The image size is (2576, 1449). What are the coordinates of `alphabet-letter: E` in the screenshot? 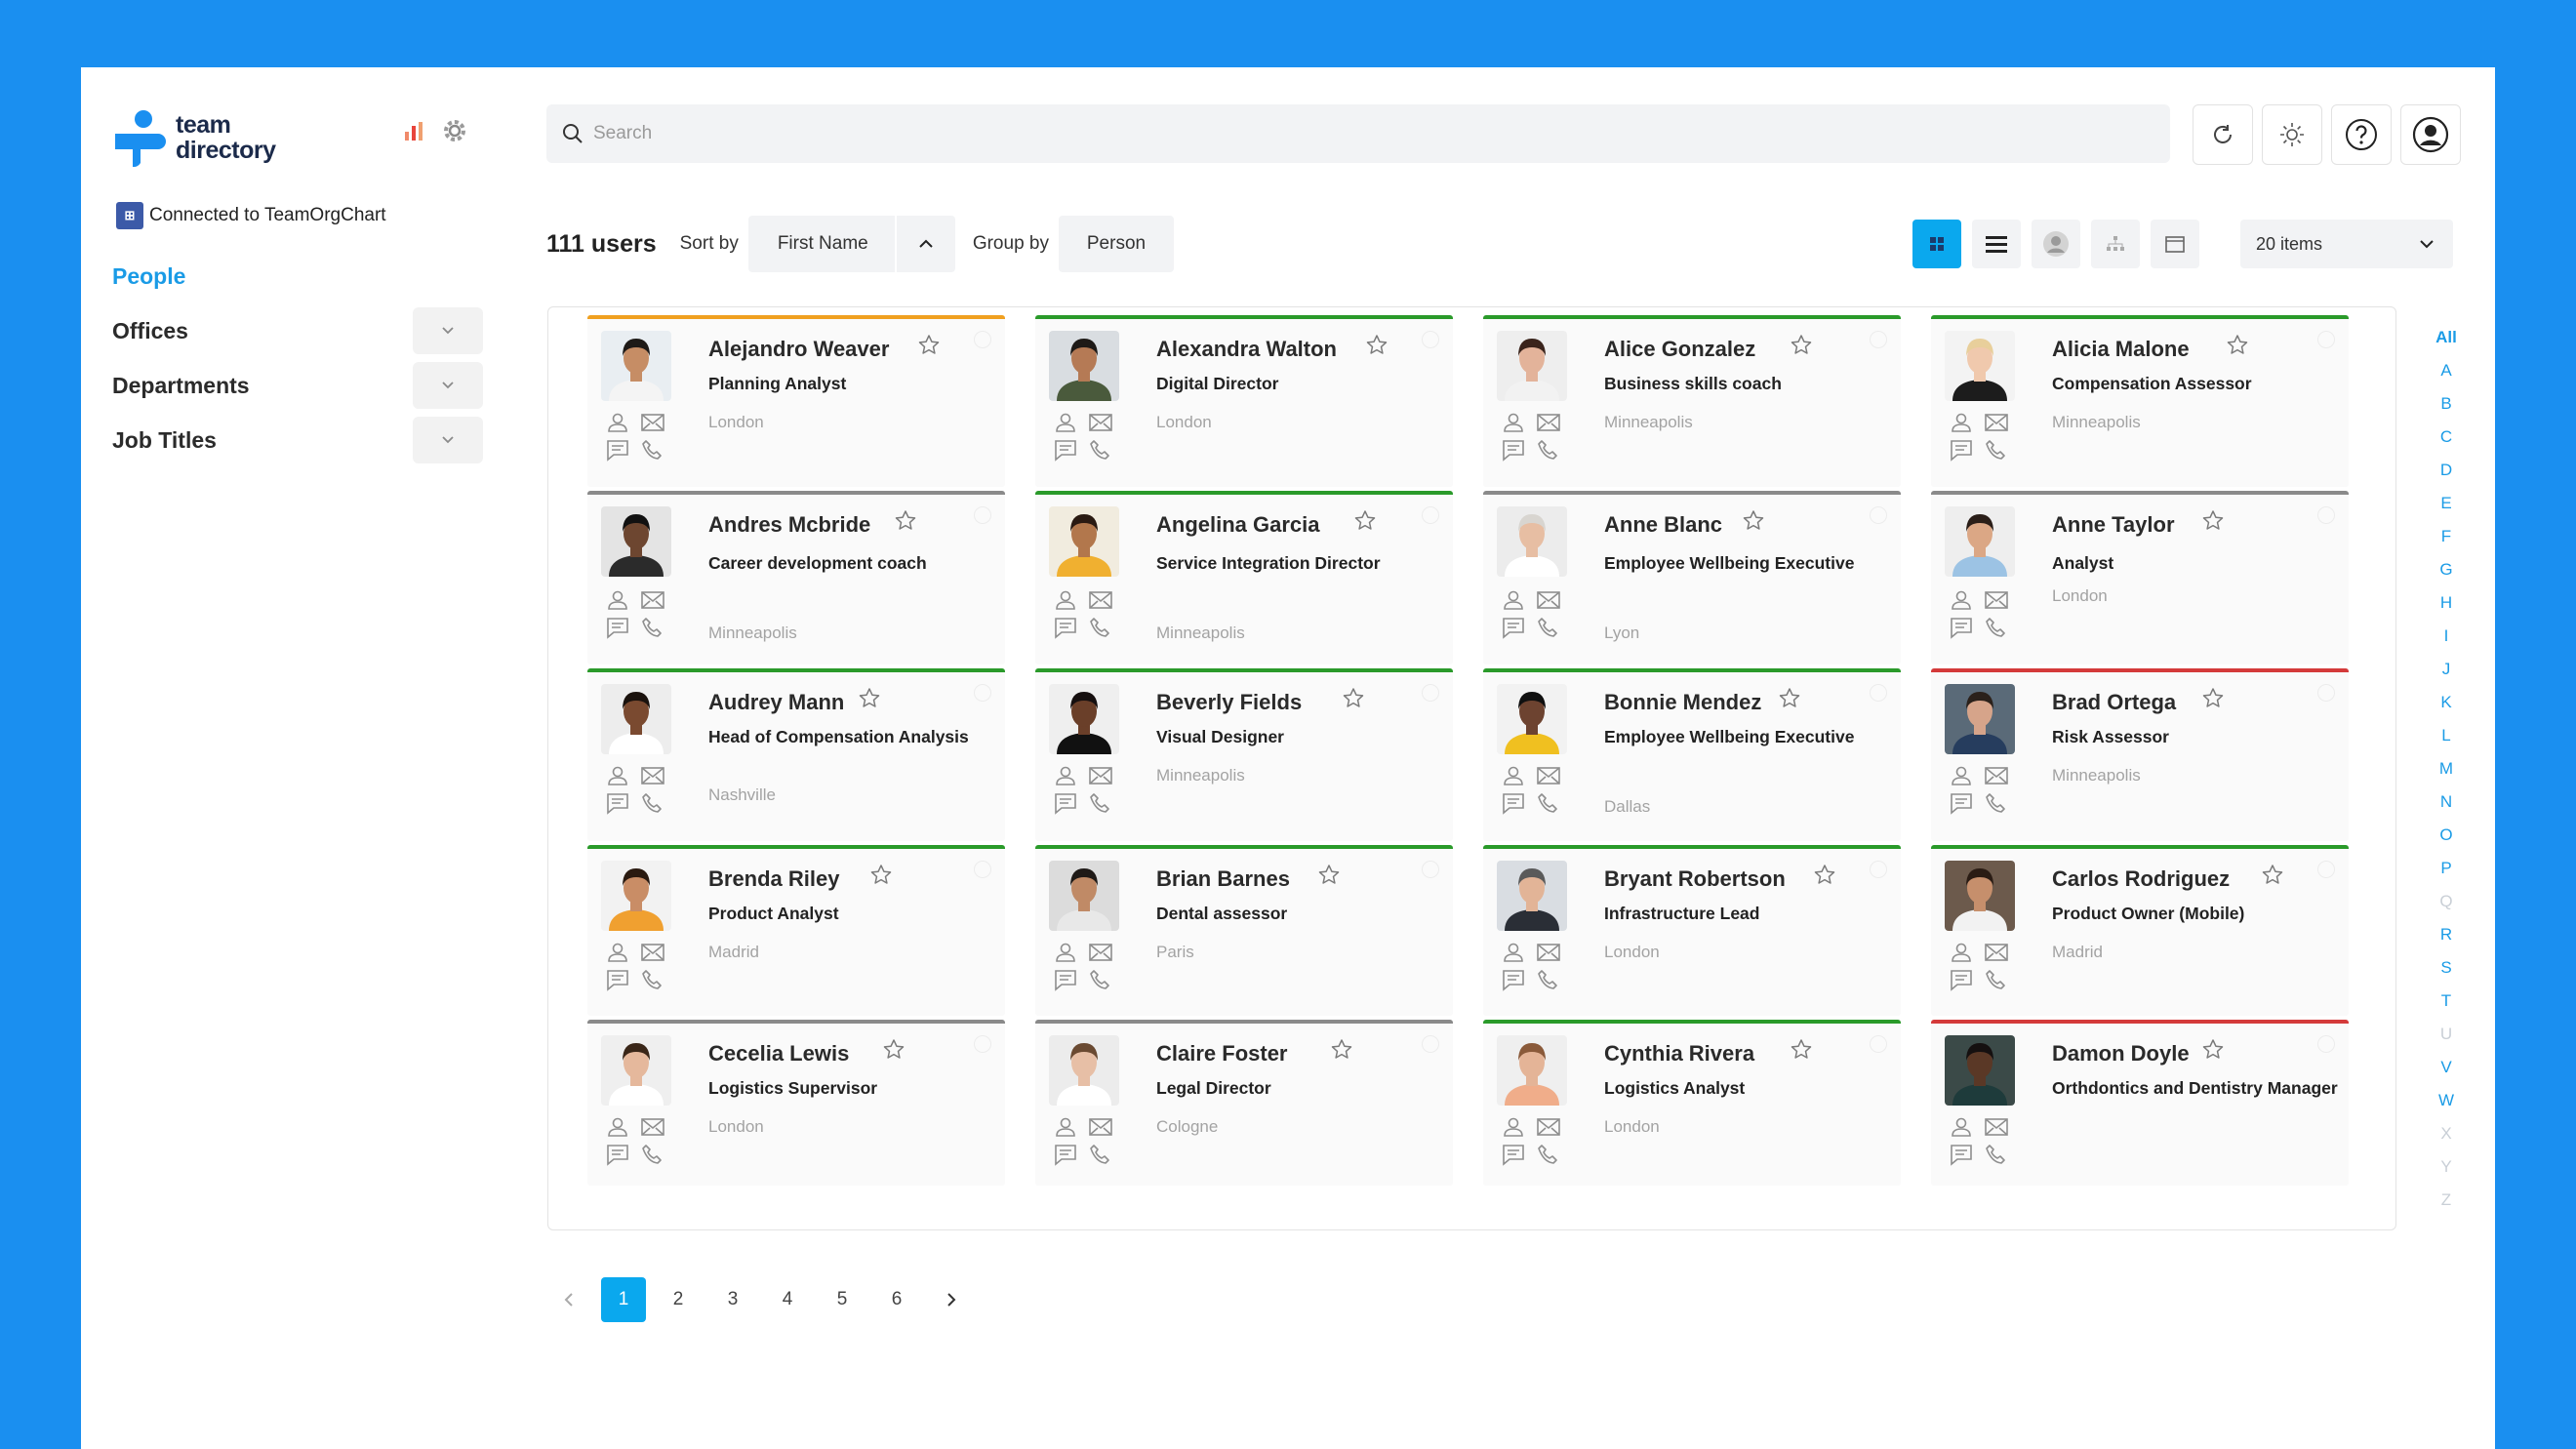 It's located at (2446, 503).